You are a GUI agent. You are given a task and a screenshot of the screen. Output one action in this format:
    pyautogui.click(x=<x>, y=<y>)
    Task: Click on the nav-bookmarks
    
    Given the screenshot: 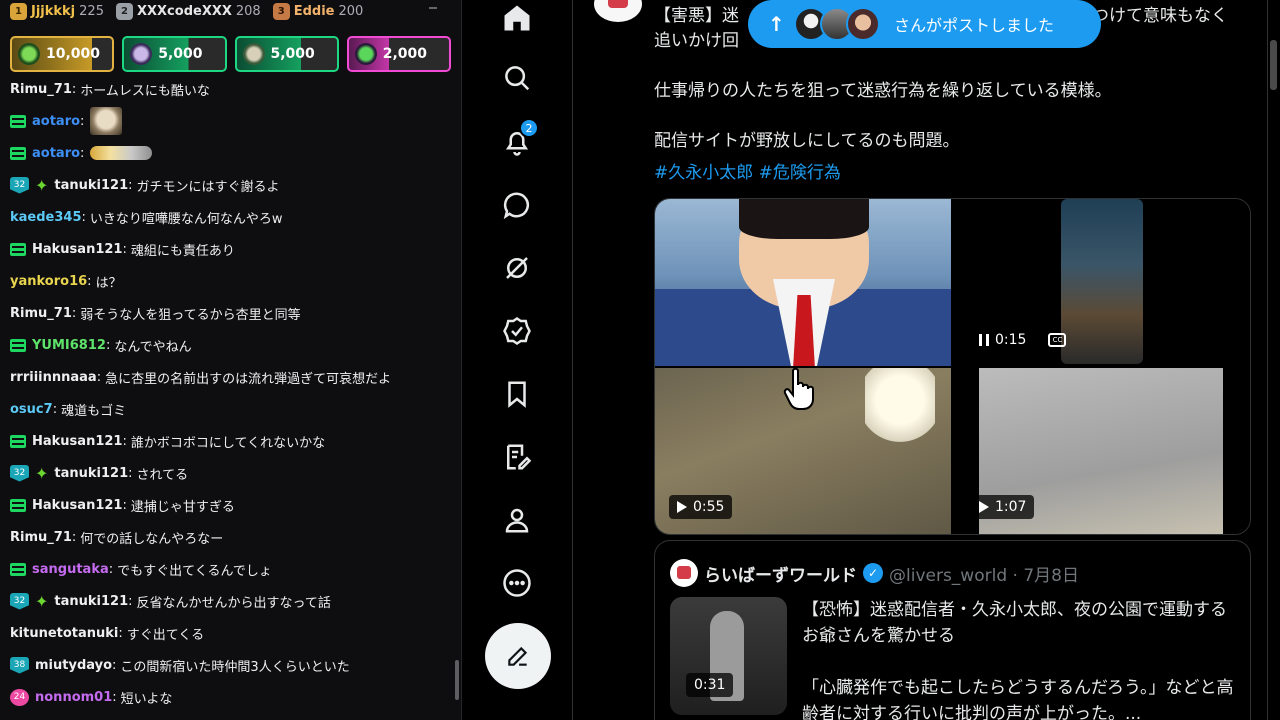 What is the action you would take?
    pyautogui.click(x=517, y=394)
    